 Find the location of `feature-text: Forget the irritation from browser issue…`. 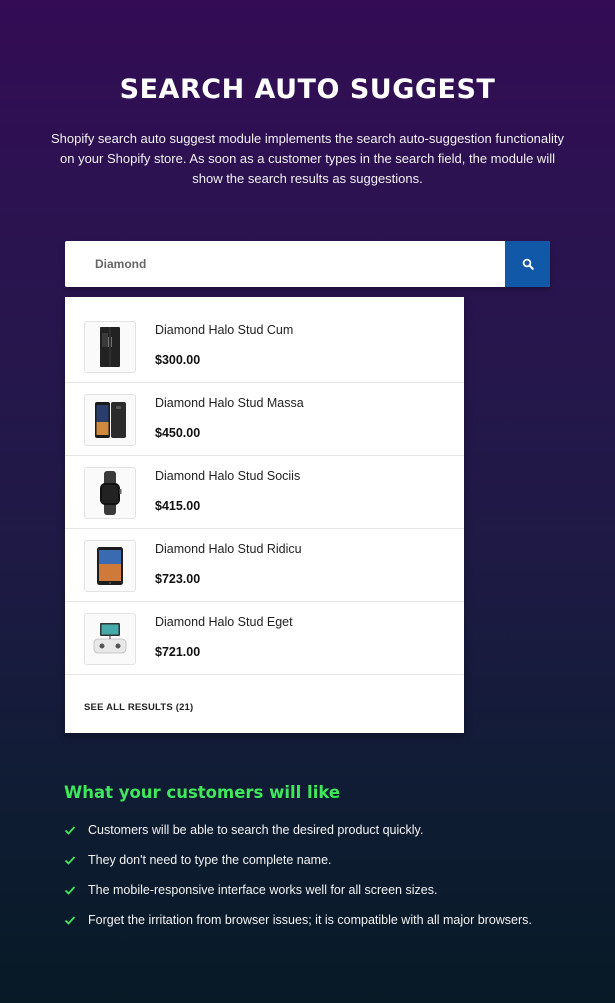

feature-text: Forget the irritation from browser issue… is located at coordinates (310, 920).